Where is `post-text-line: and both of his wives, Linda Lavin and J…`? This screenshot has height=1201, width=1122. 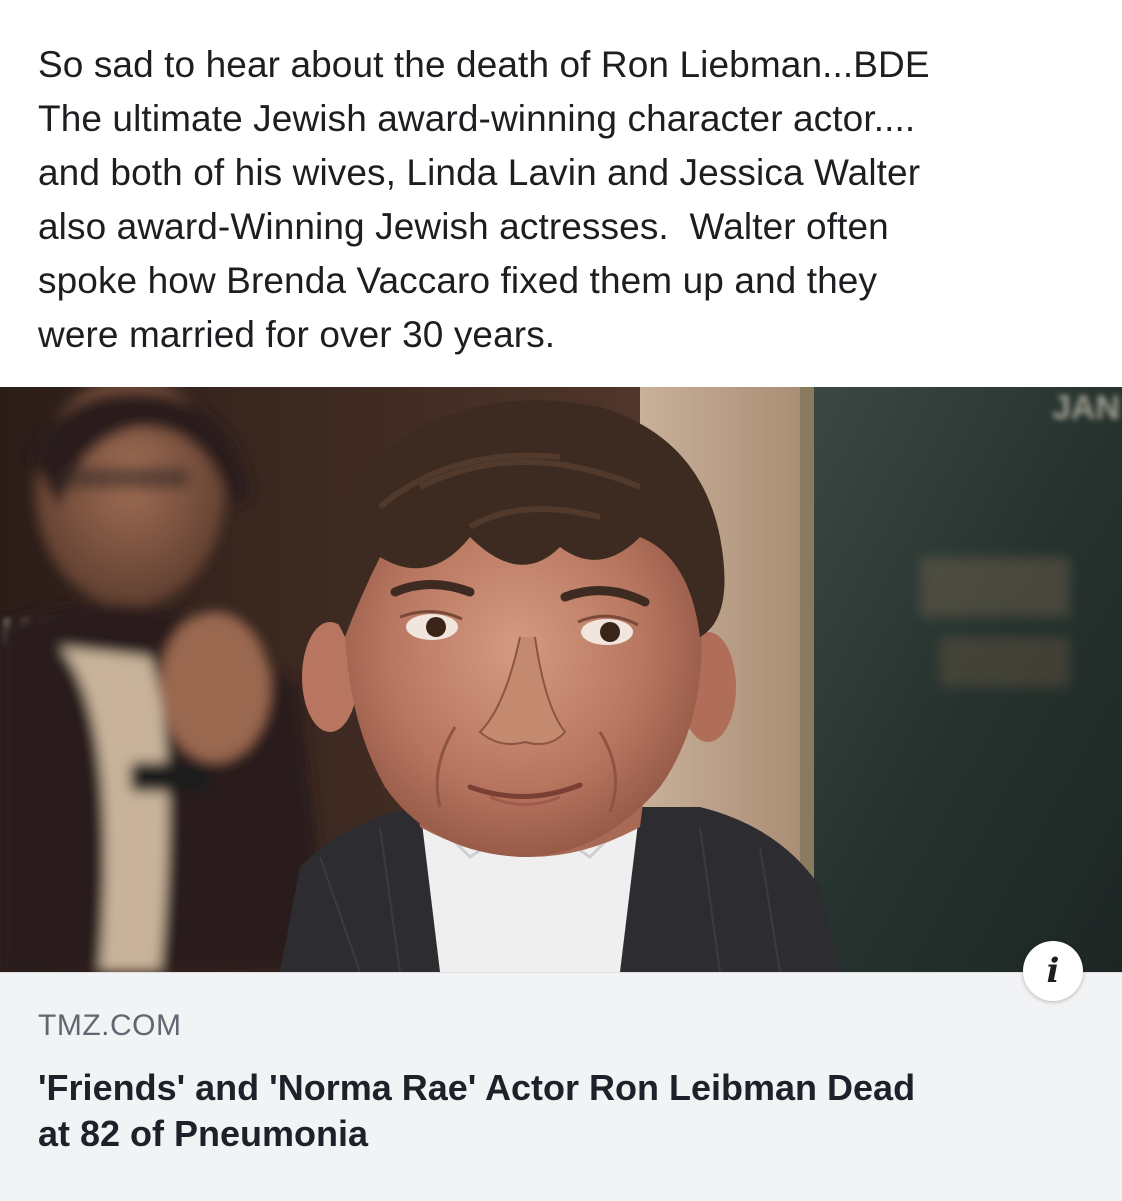
post-text-line: and both of his wives, Linda Lavin and J… is located at coordinates (479, 172).